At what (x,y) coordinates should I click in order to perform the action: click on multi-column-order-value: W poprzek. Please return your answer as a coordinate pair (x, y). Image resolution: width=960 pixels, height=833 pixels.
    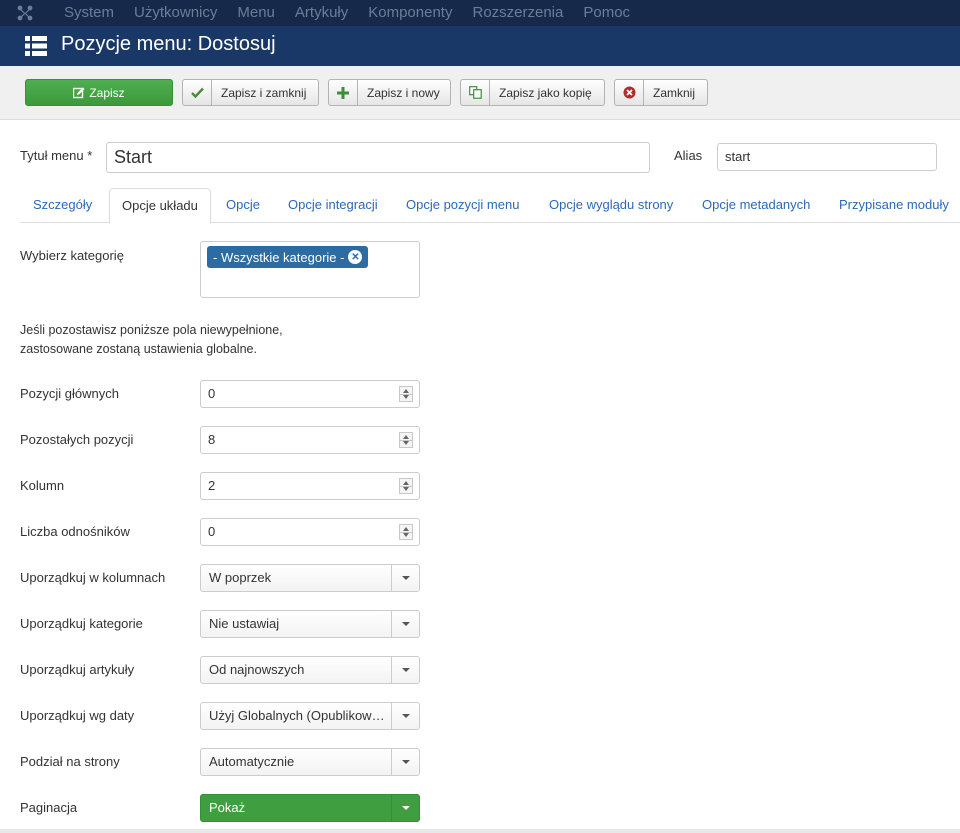
    Looking at the image, I should click on (240, 577).